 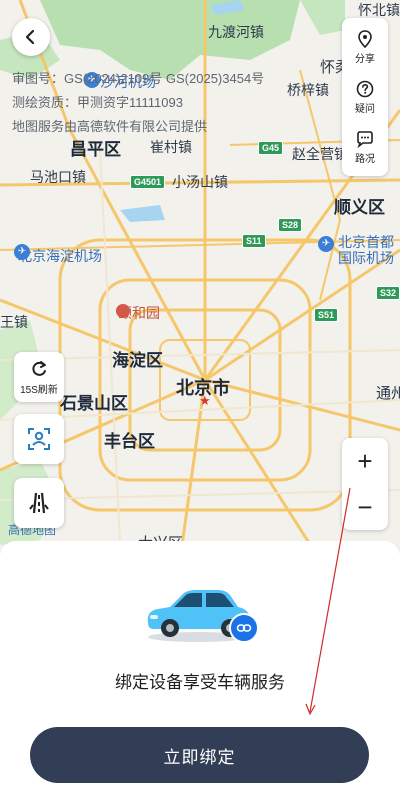 What do you see at coordinates (379, 10) in the screenshot?
I see `place-label: 怀北镇` at bounding box center [379, 10].